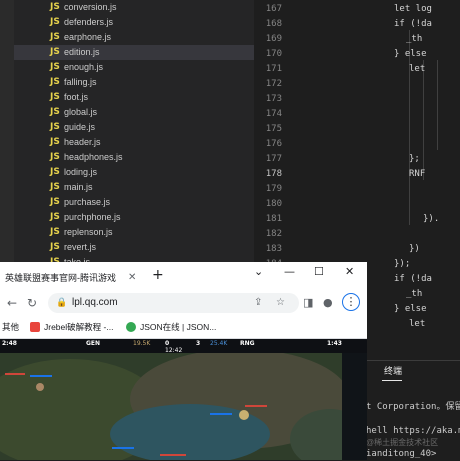  I want to click on close-window-button: ✕, so click(349, 272).